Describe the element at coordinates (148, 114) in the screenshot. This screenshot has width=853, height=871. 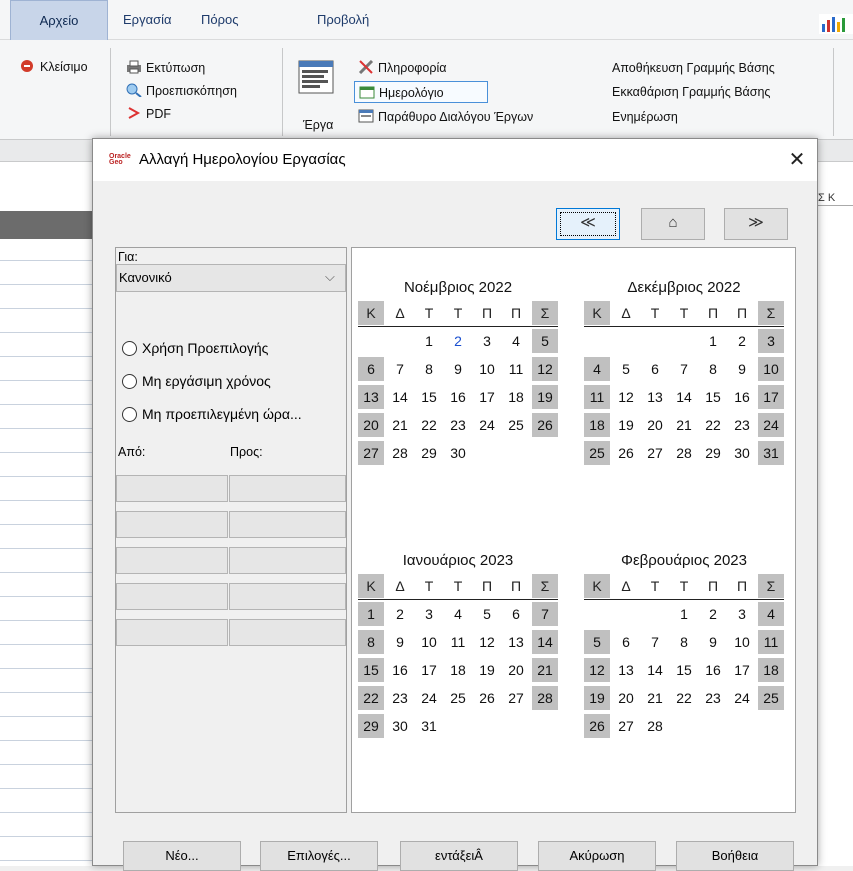
I see `pdf-command: PDF` at that location.